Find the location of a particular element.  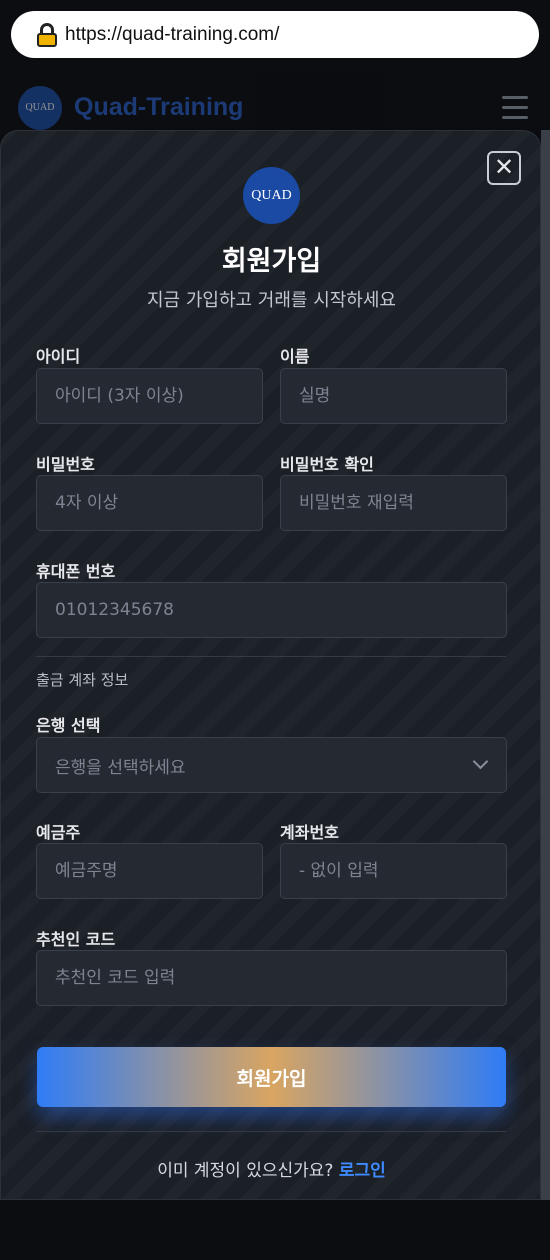

login-prompt-text: 이미 계정이 있으신가요? is located at coordinates (245, 1171).